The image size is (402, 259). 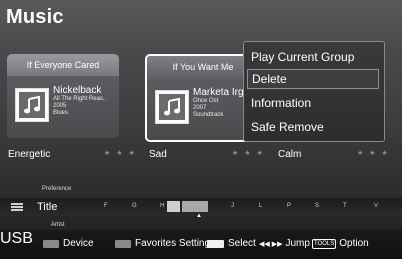 I want to click on skip-arrows-icon: ◀◀ ▶▶, so click(x=271, y=244).